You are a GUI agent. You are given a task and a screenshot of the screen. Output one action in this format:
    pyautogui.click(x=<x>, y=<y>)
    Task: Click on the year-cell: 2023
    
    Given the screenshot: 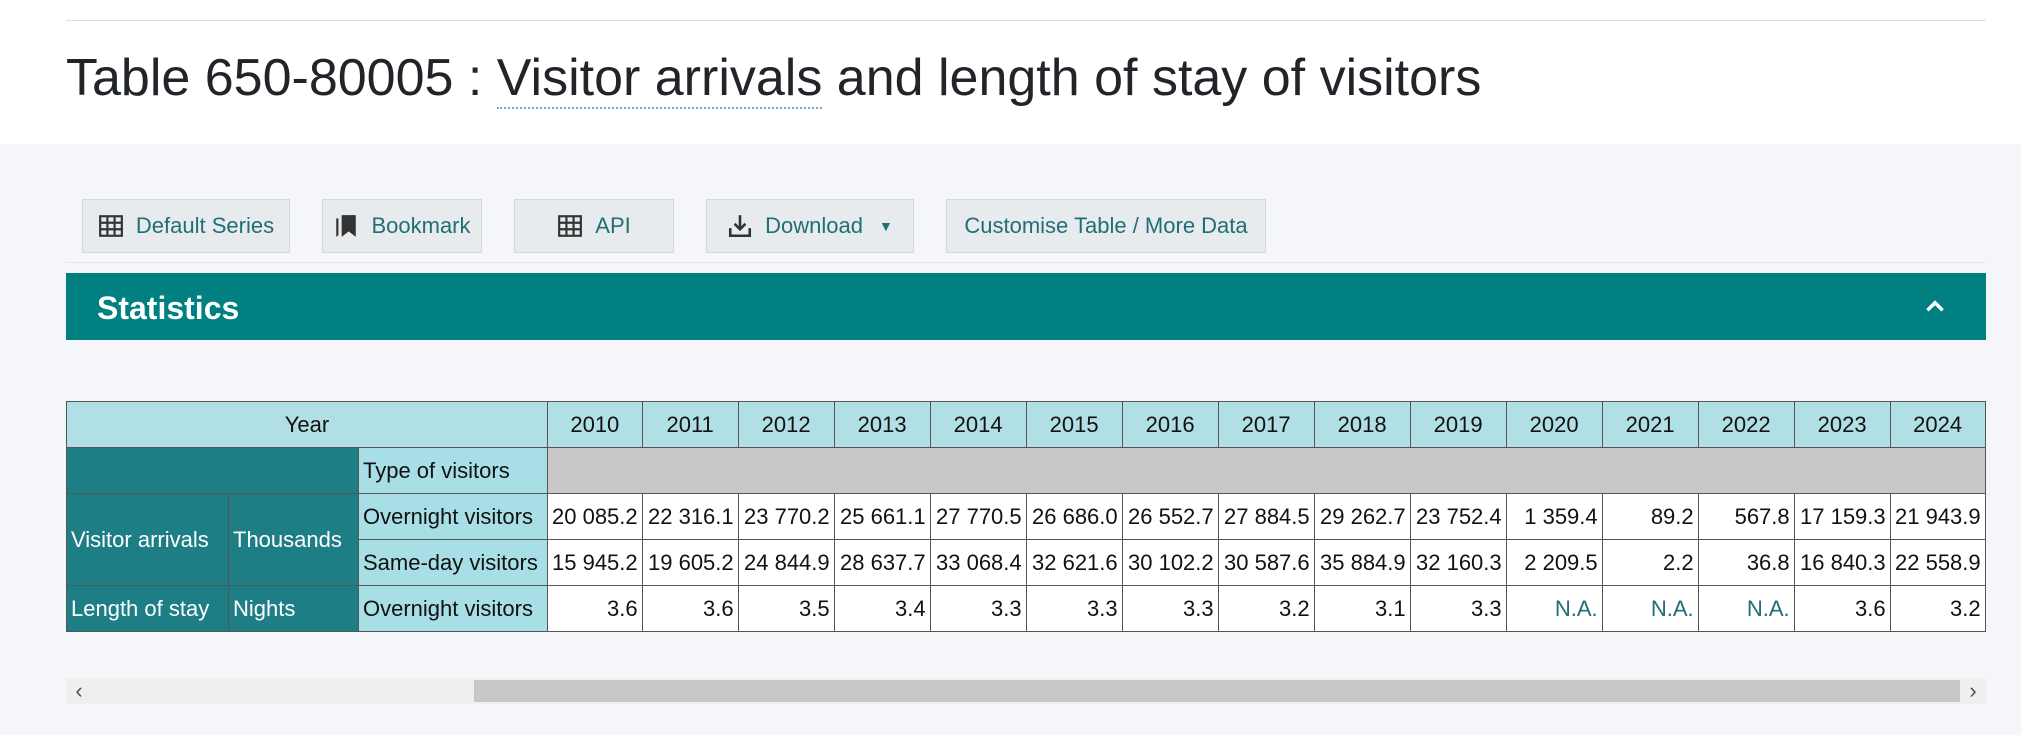 What is the action you would take?
    pyautogui.click(x=1842, y=424)
    